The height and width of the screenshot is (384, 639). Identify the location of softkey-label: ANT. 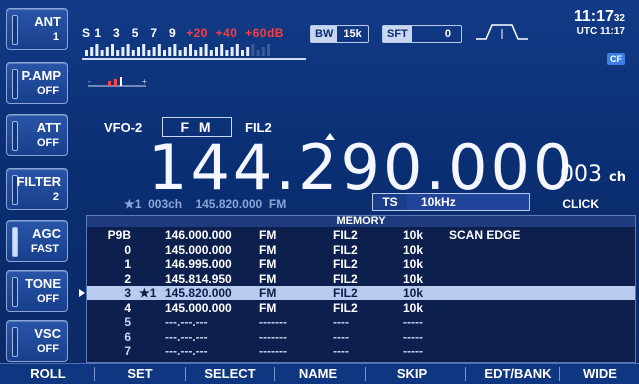
(47, 21).